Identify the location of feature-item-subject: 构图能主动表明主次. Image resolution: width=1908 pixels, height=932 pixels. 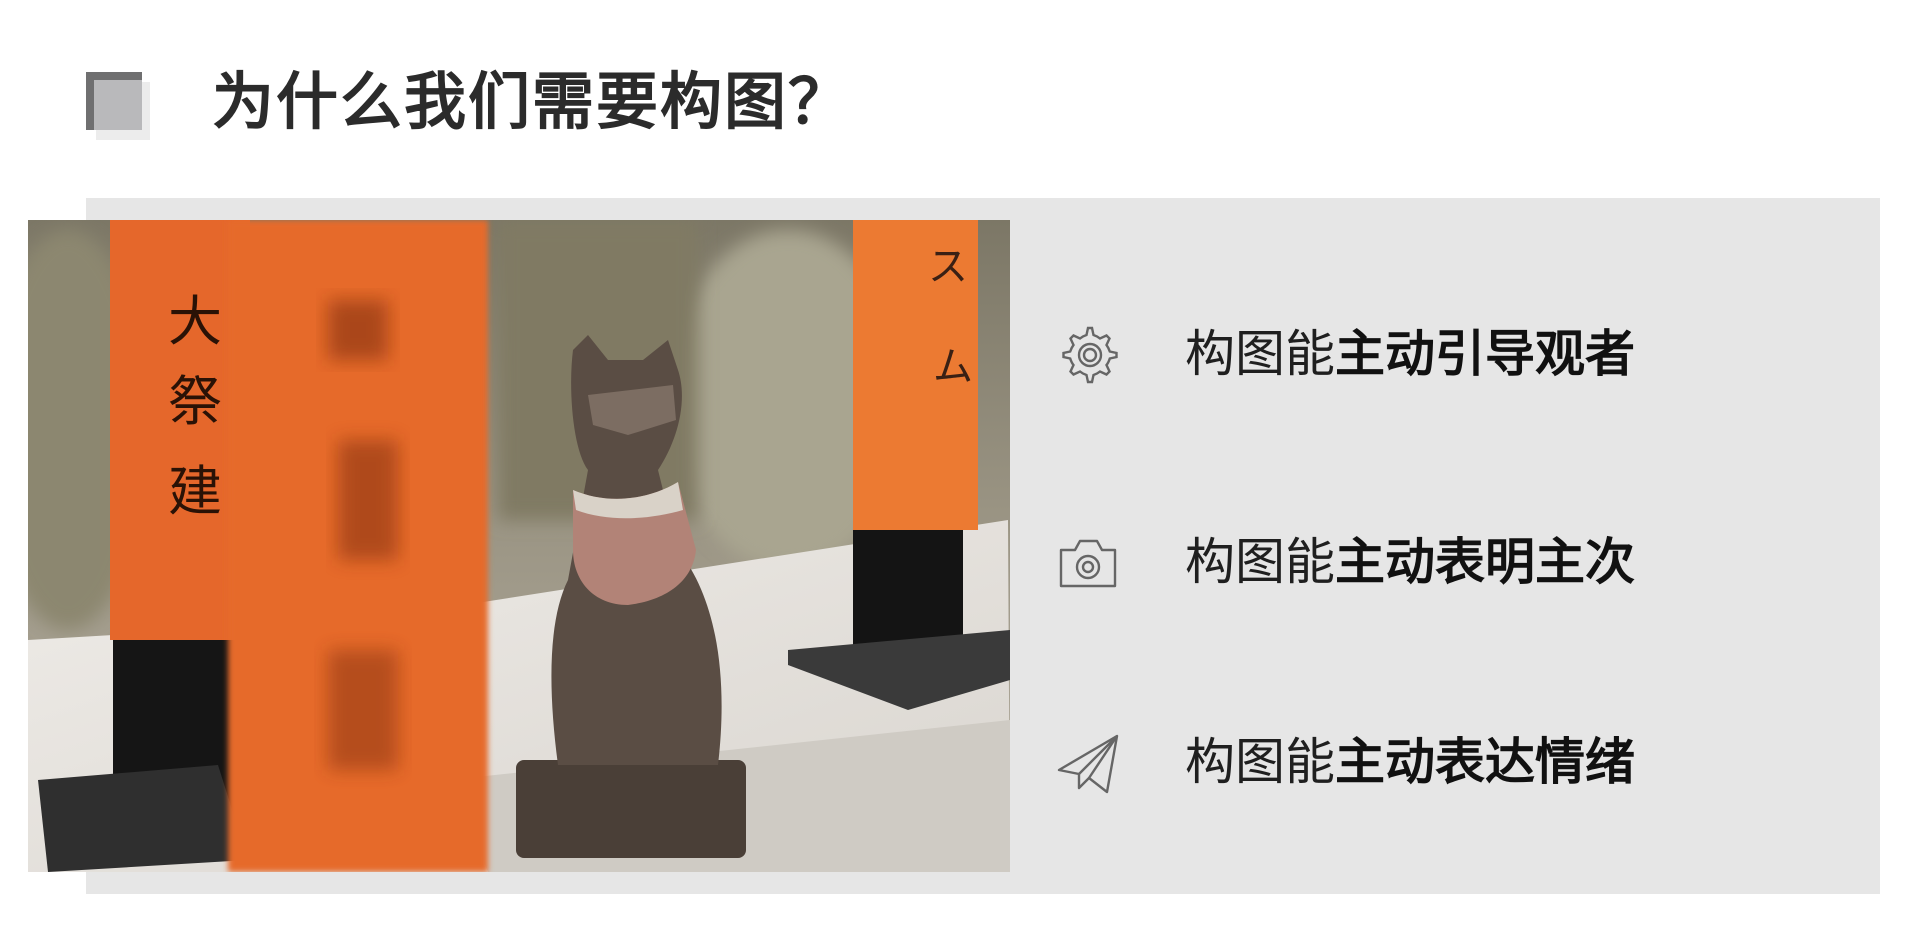
(1435, 562).